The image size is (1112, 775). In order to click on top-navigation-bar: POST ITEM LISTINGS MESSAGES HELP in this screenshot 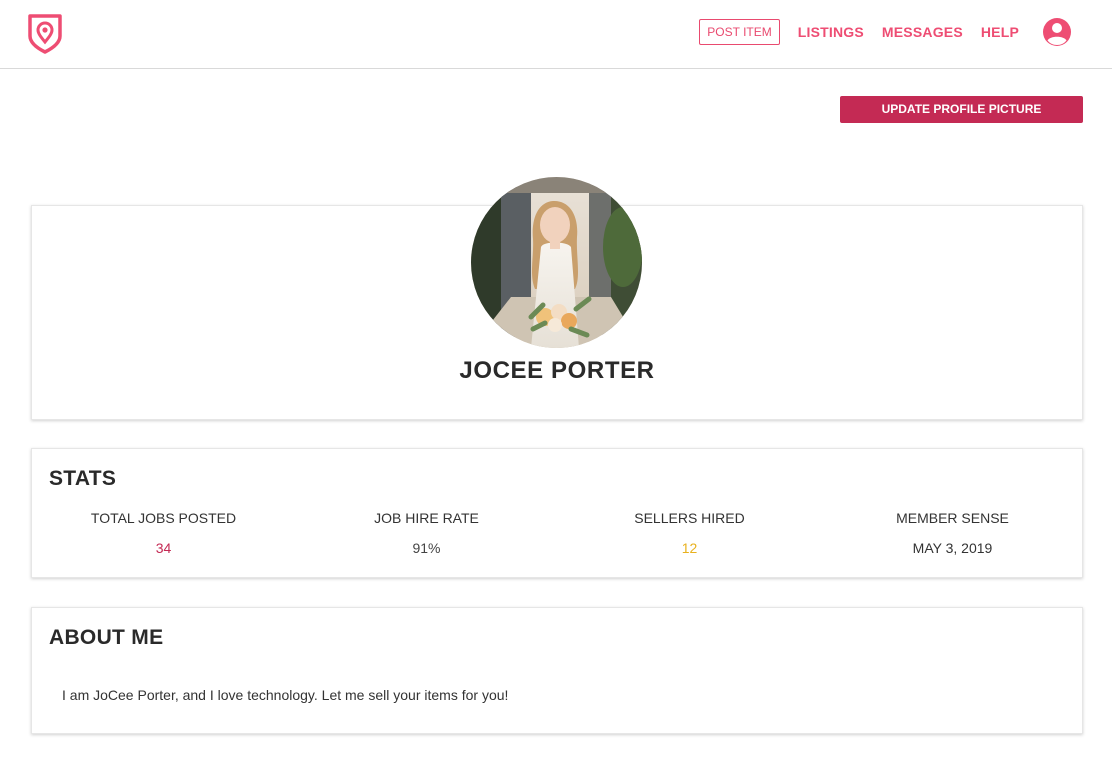, I will do `click(556, 34)`.